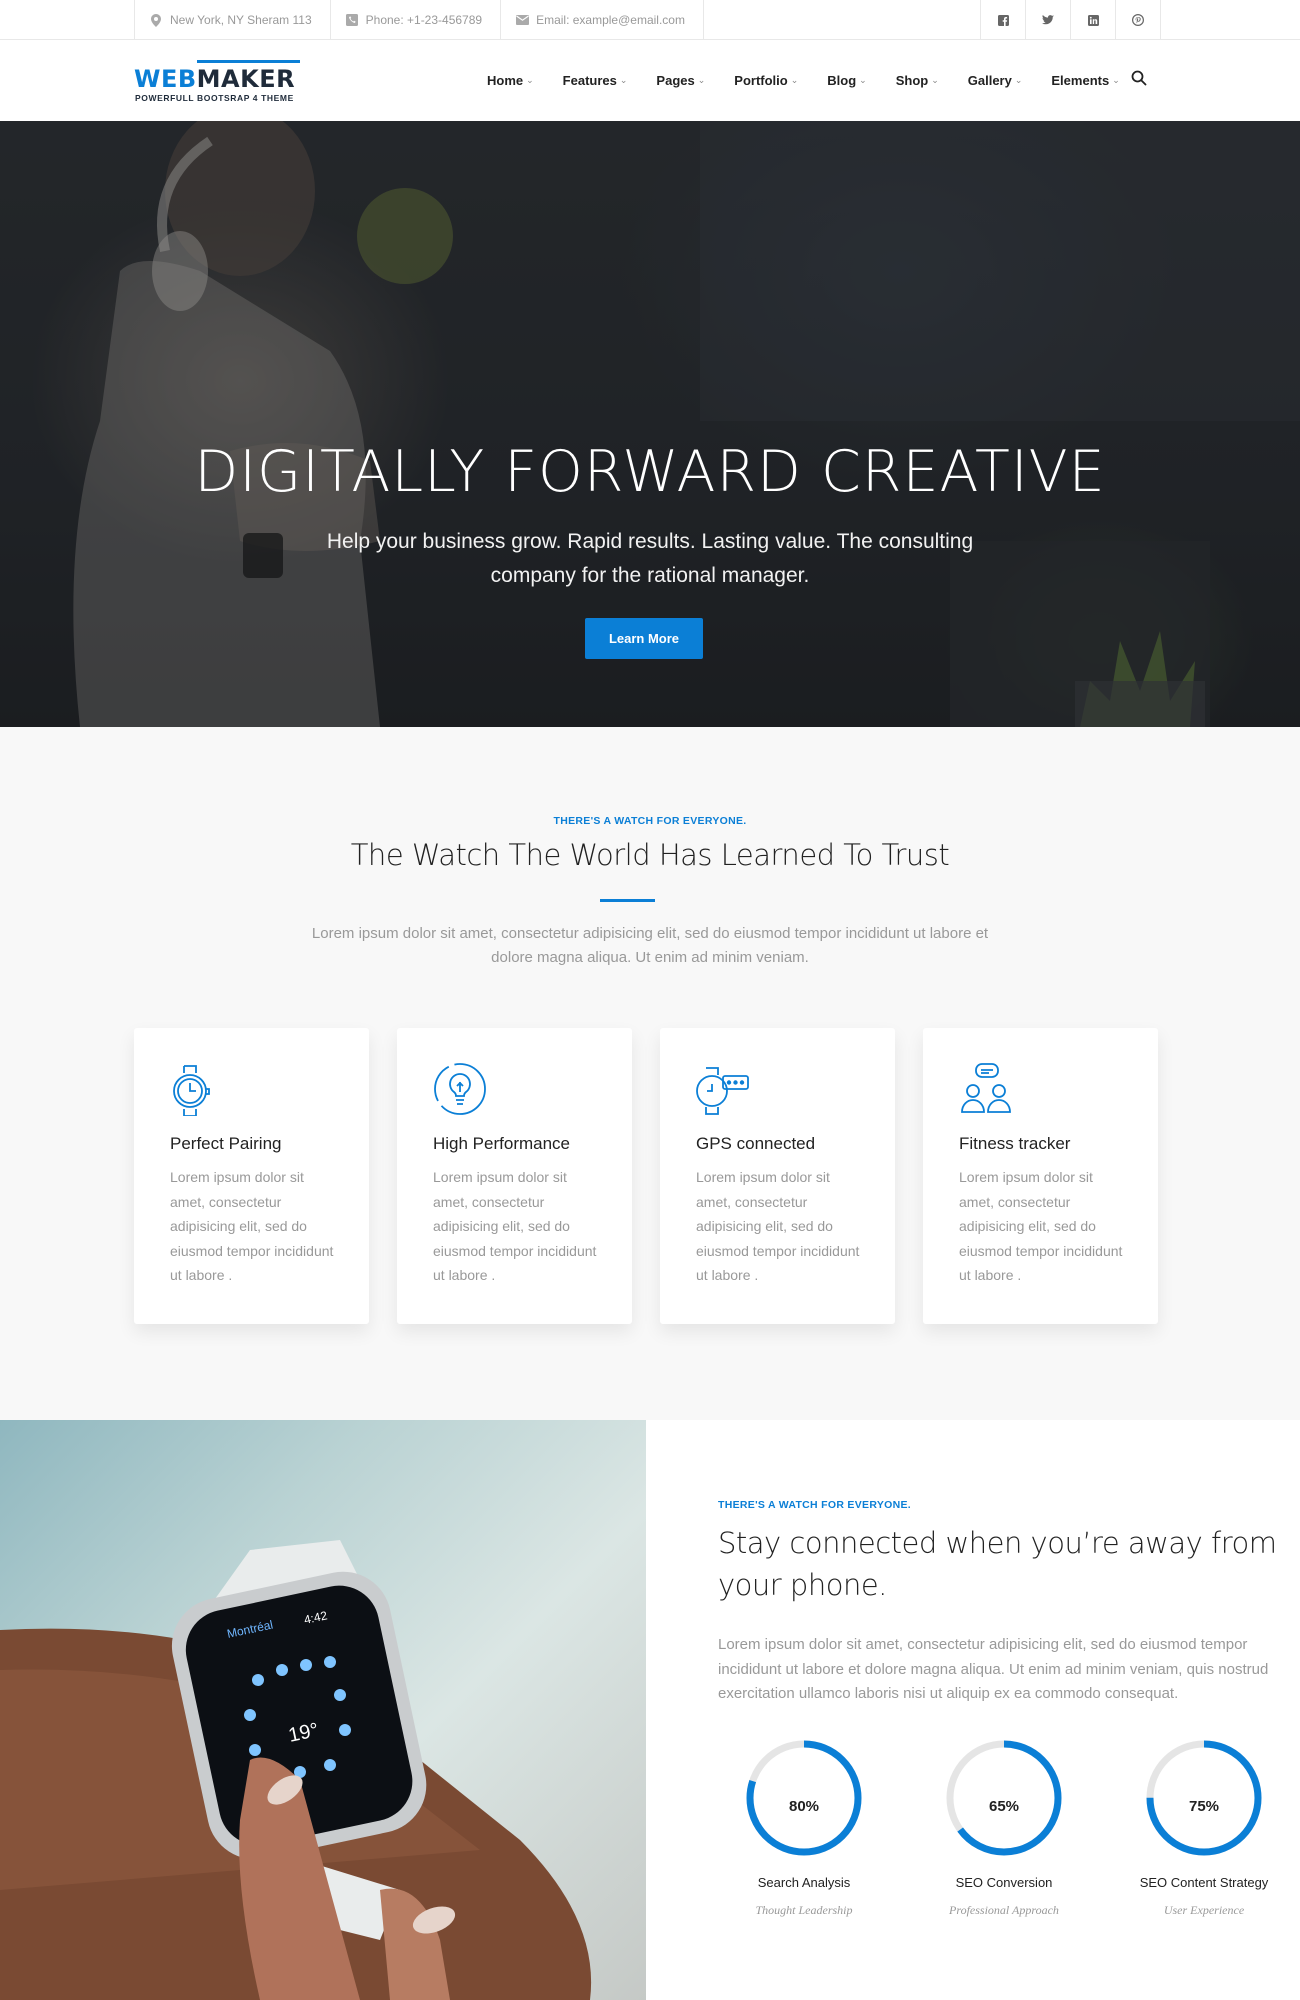  What do you see at coordinates (1141, 80) in the screenshot?
I see `search-icon` at bounding box center [1141, 80].